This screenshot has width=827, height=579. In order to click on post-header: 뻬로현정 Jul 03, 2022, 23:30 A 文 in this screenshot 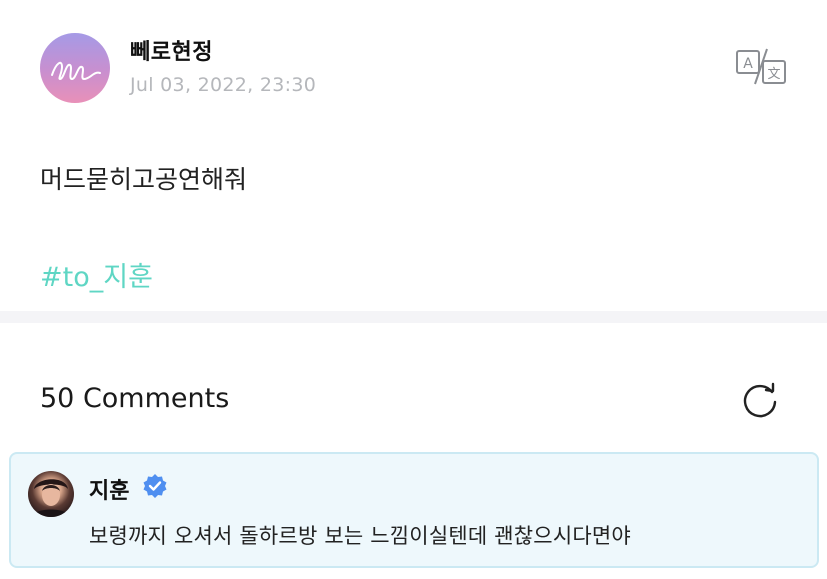, I will do `click(420, 68)`.